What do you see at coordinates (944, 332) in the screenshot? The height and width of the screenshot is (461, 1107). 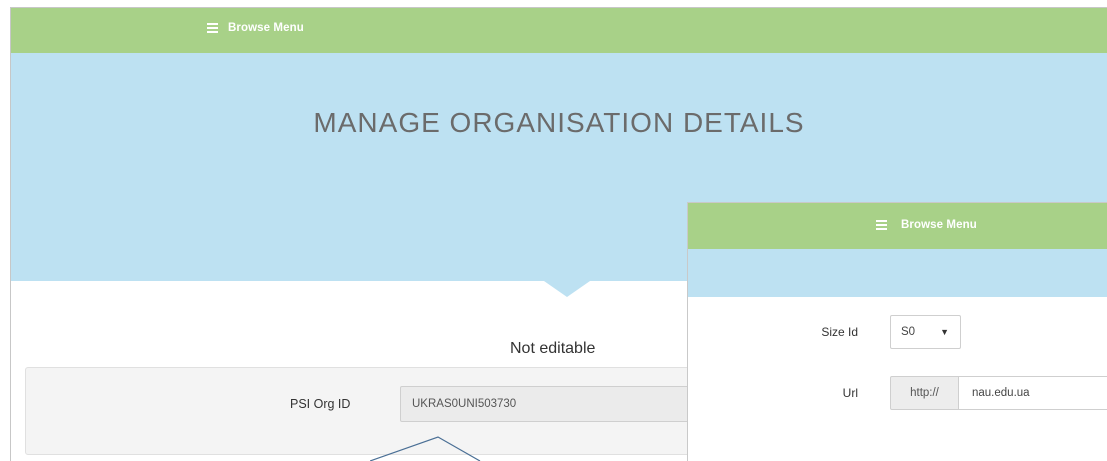 I see `caret-down-icon: ▼` at bounding box center [944, 332].